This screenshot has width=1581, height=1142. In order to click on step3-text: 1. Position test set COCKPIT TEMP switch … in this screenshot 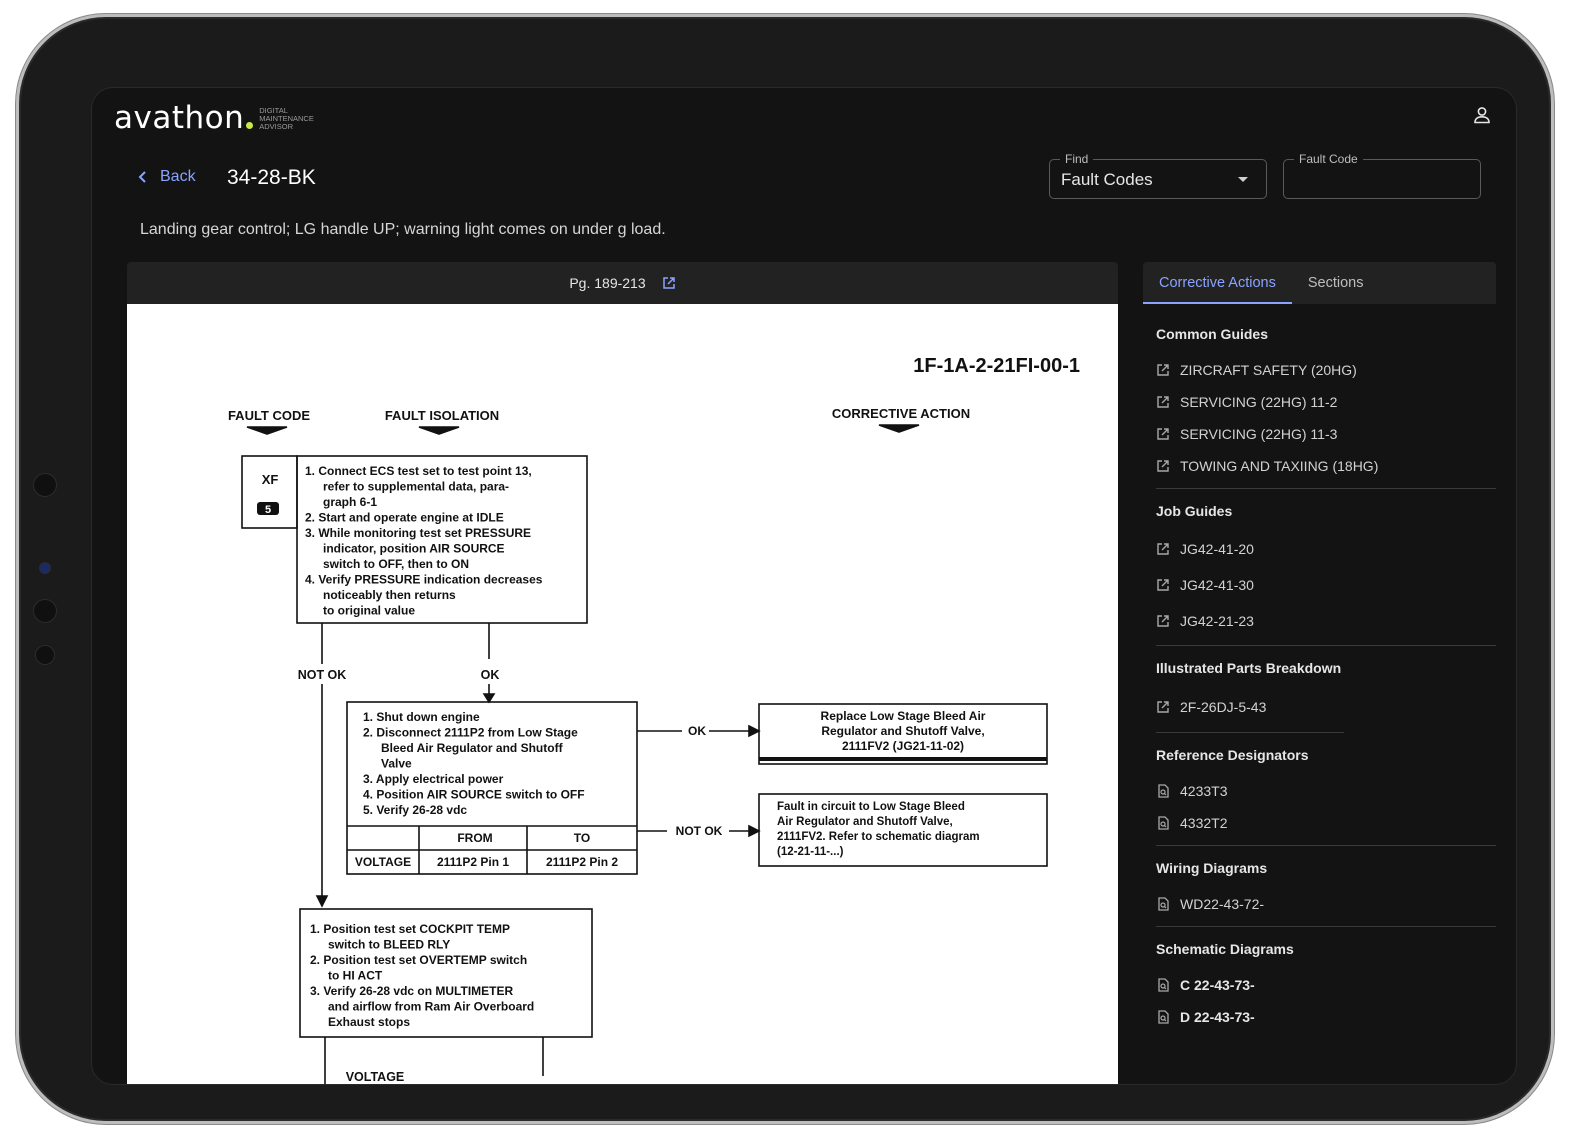, I will do `click(422, 975)`.